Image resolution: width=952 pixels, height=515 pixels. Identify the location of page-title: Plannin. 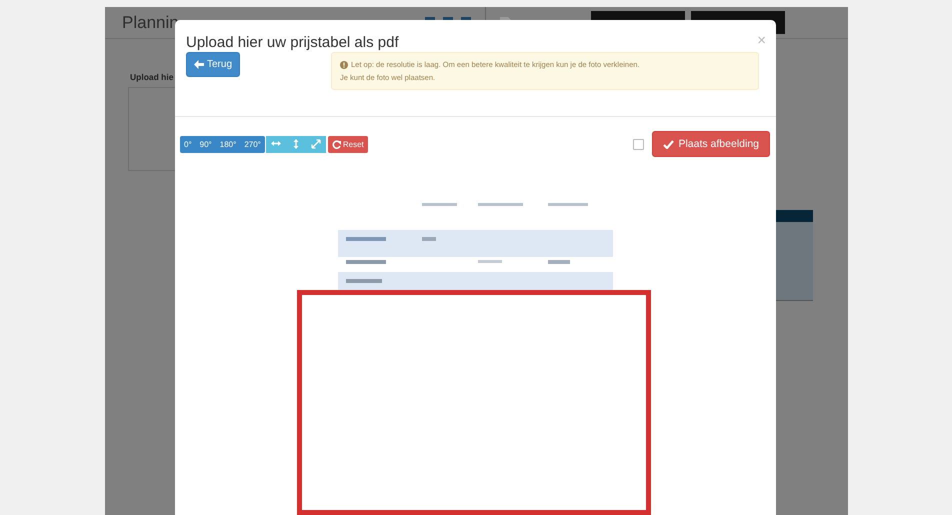
(150, 22).